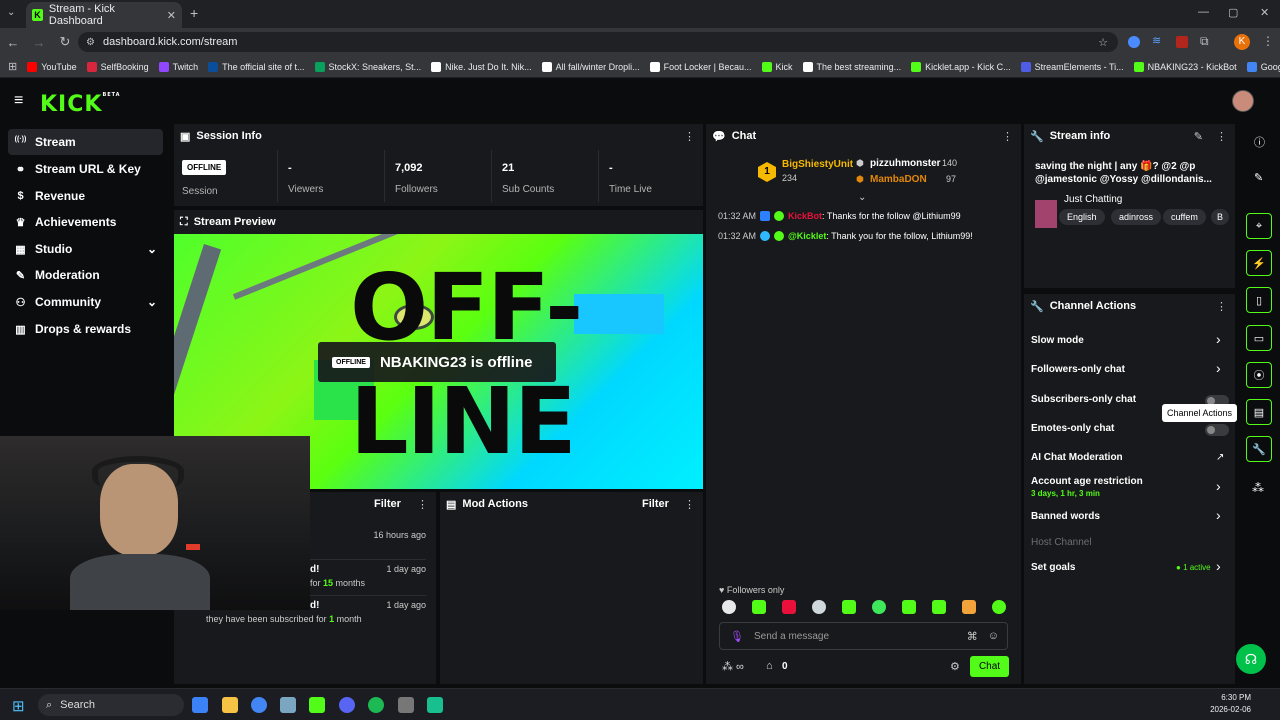 This screenshot has width=1280, height=720. I want to click on chrome-icon, so click(259, 705).